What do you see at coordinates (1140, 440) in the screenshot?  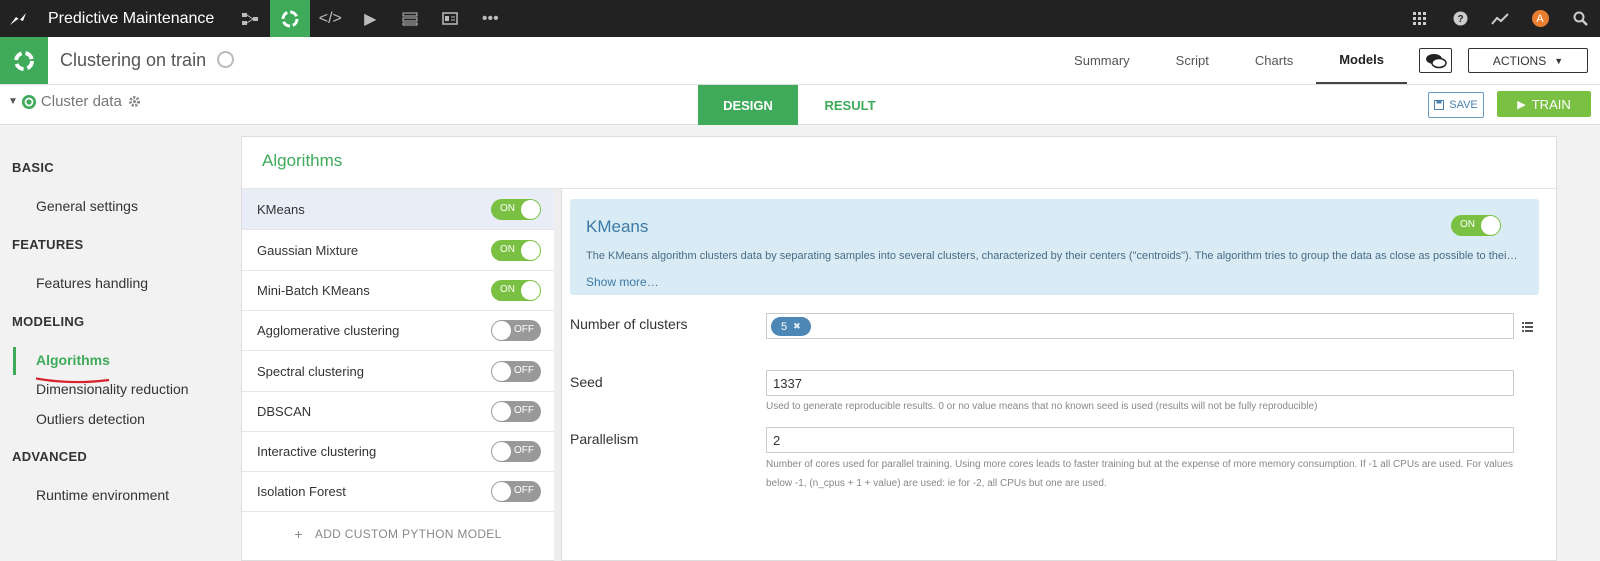 I see `parallelism-input: 2` at bounding box center [1140, 440].